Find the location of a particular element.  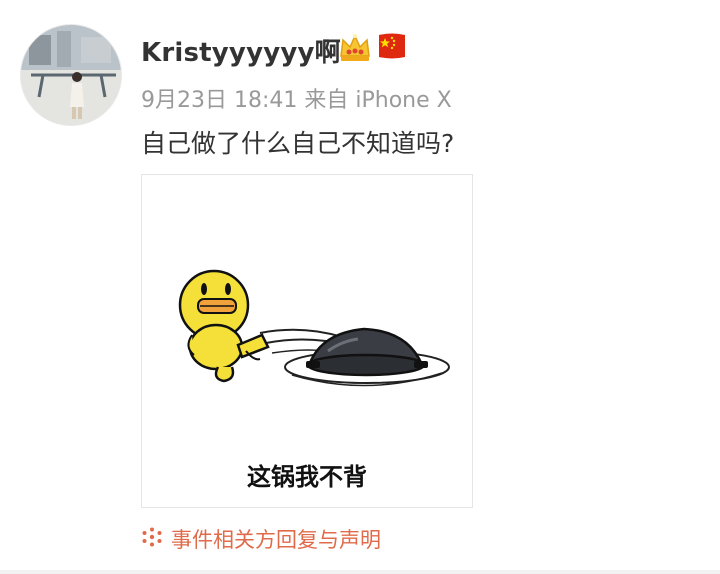

bottom-divider is located at coordinates (360, 572).